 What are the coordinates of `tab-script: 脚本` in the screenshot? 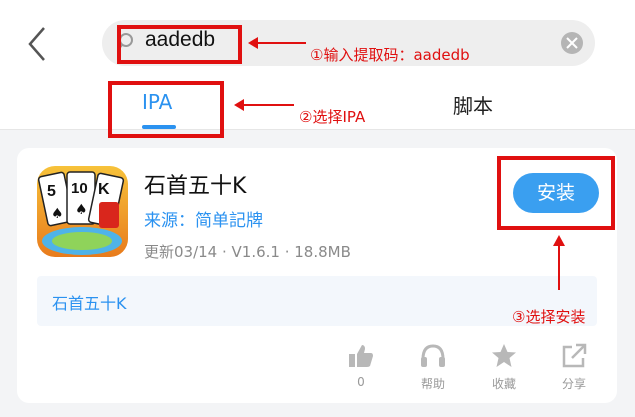 It's located at (473, 104).